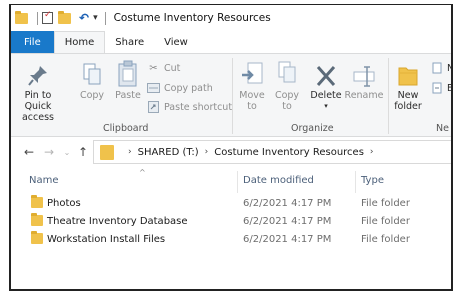 This screenshot has height=293, width=456. Describe the element at coordinates (449, 68) in the screenshot. I see `new-item-label: N` at that location.